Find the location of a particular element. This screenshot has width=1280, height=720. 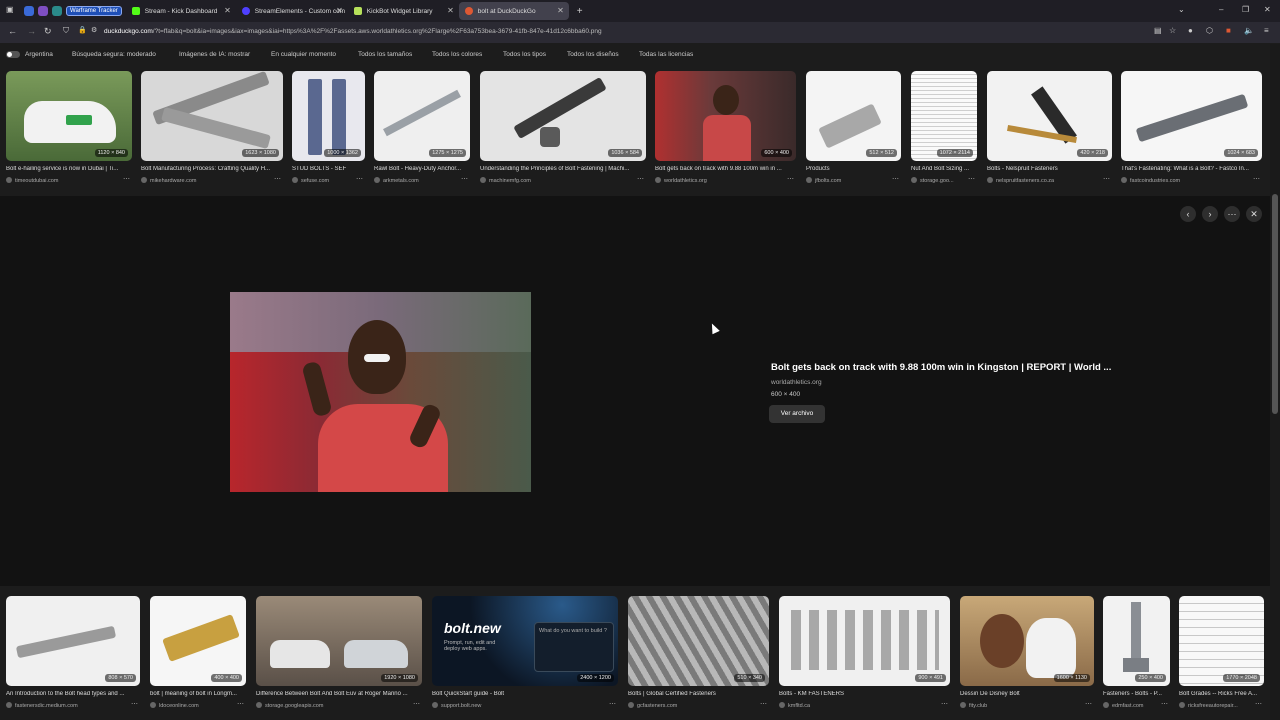

close-window-icon: ✕ is located at coordinates (1267, 9).